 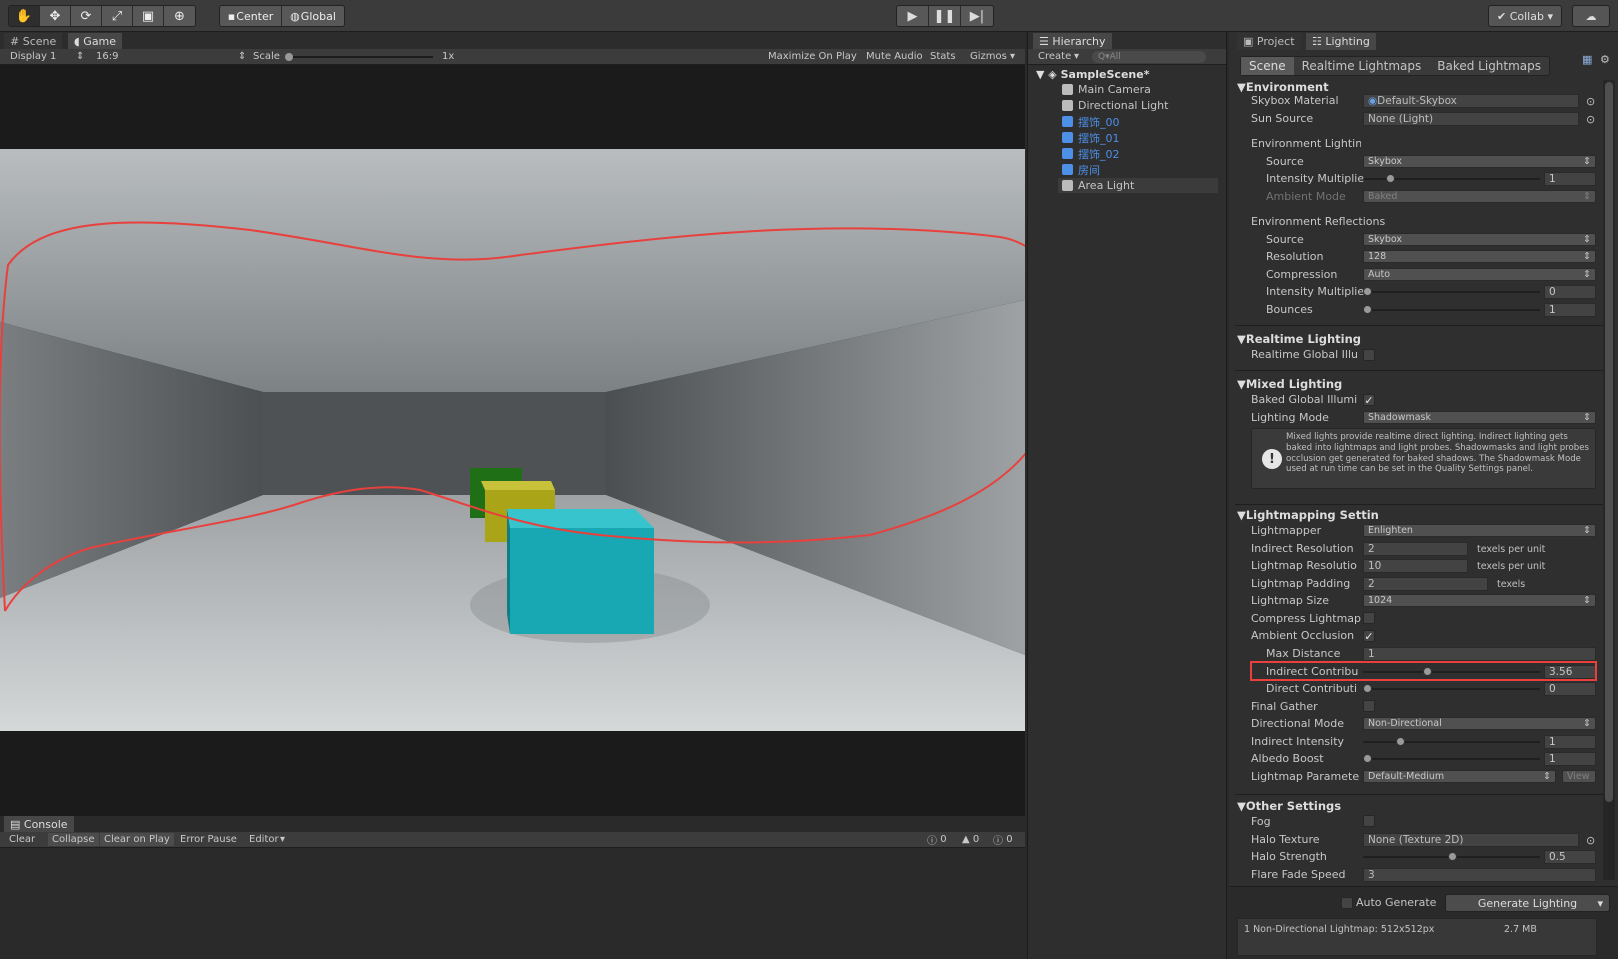 What do you see at coordinates (988, 56) in the screenshot?
I see `gizmos-dropdown: Gizmos` at bounding box center [988, 56].